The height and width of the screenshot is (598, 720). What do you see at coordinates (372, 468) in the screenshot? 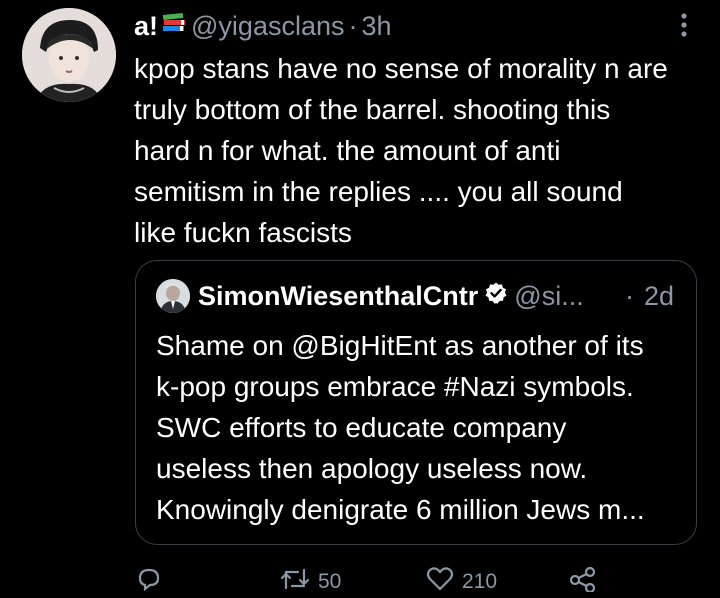
I see `quoted-text-line: useless then apology useless now.` at bounding box center [372, 468].